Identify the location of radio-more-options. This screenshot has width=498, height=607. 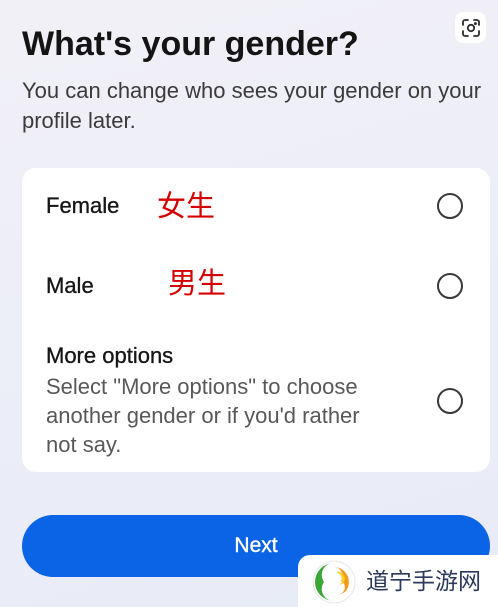
(450, 401).